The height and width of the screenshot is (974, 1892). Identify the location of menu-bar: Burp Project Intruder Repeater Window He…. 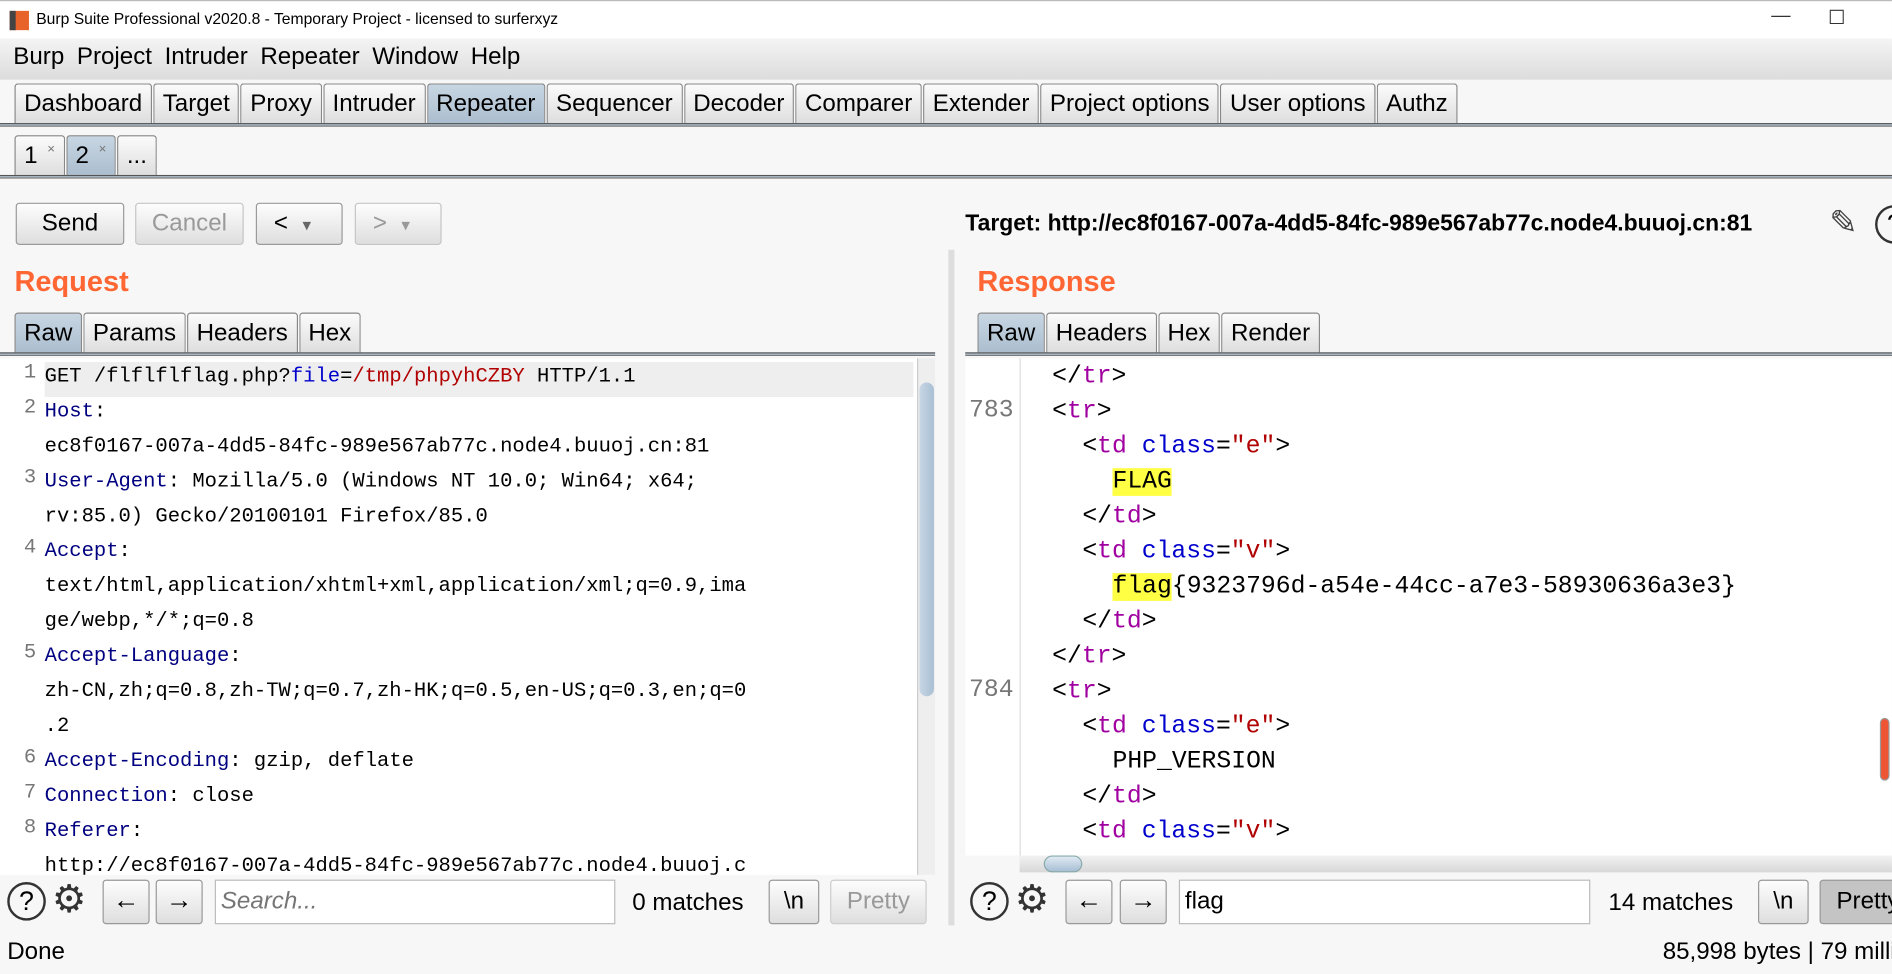
(946, 59).